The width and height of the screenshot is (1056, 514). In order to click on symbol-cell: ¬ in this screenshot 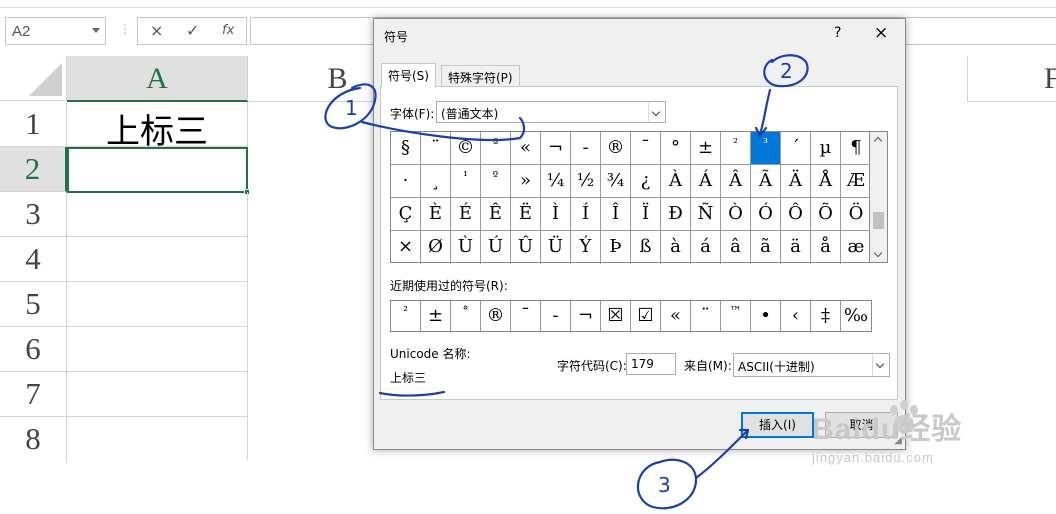, I will do `click(556, 148)`.